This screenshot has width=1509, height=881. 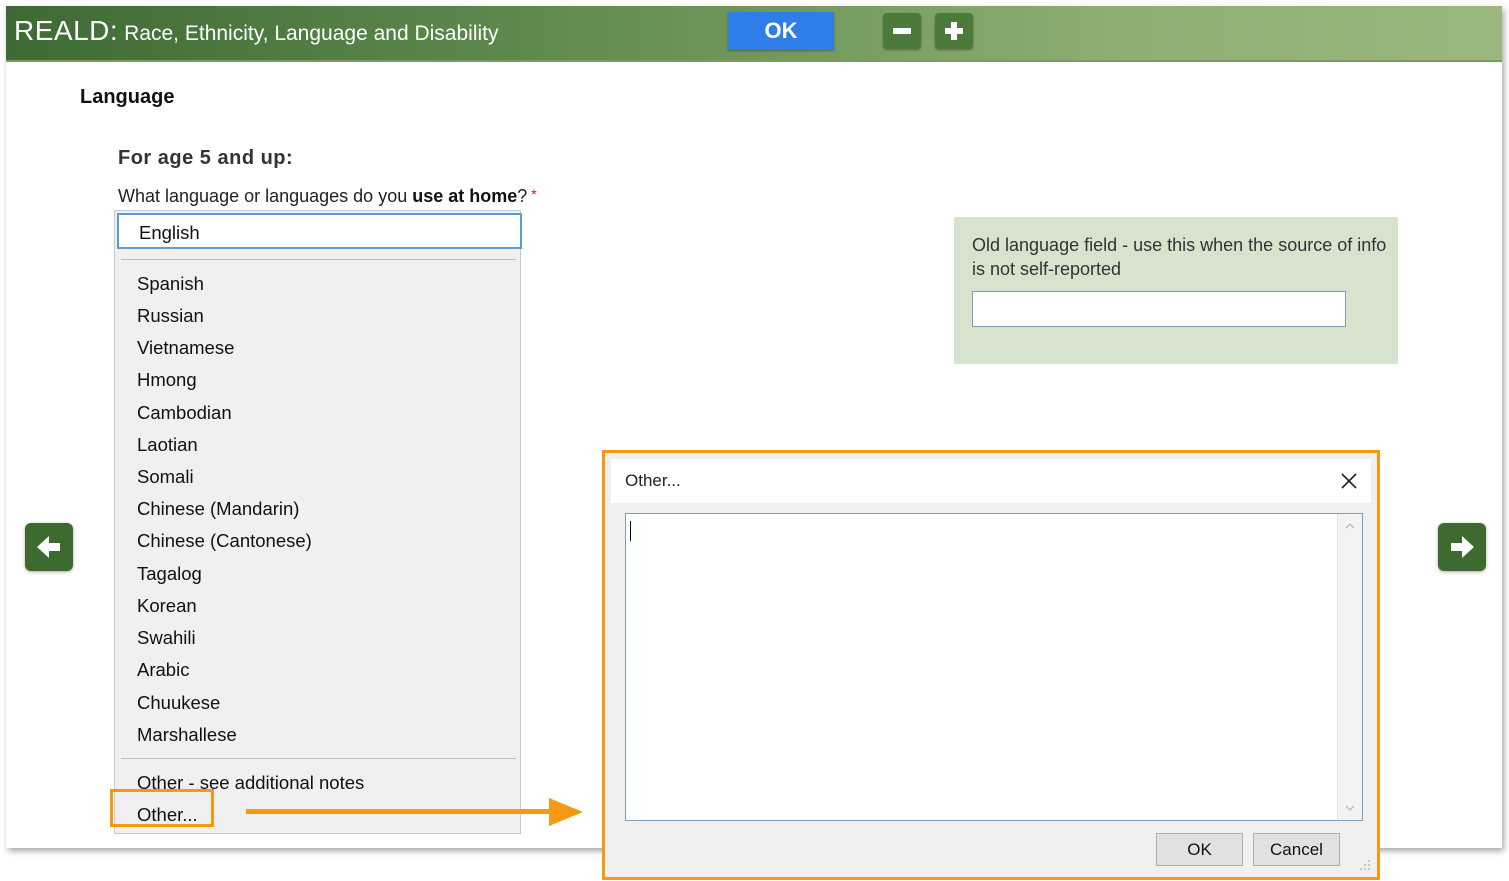 I want to click on list-item: Cambodian, so click(x=184, y=413).